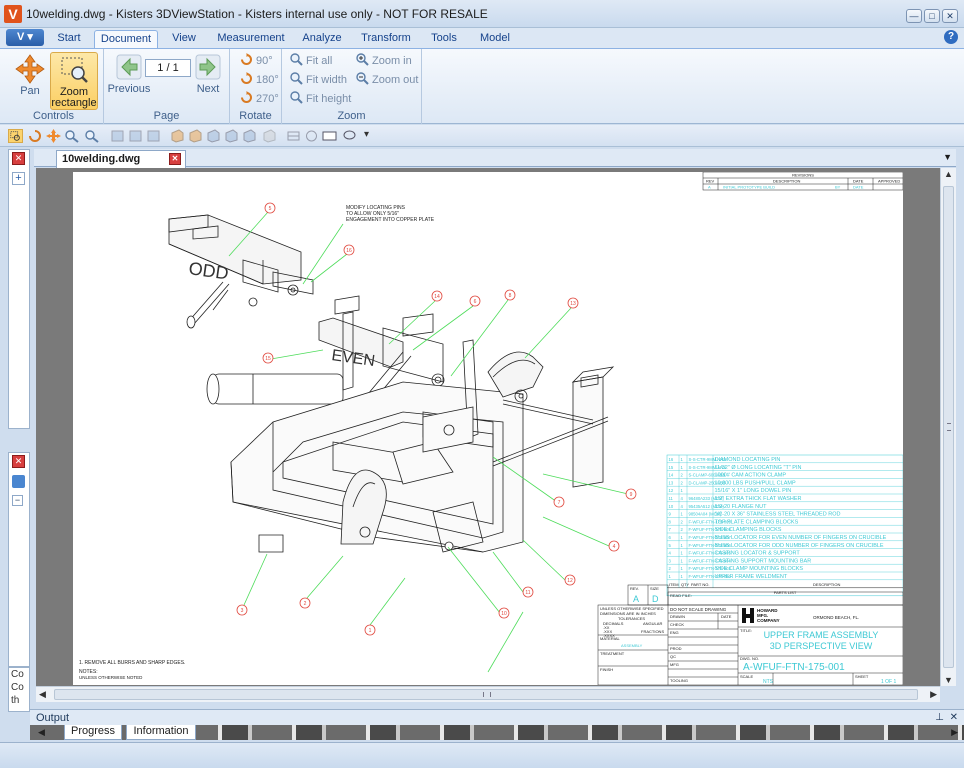 The image size is (964, 768). What do you see at coordinates (933, 694) in the screenshot?
I see `scroll-right-icon: ▶` at bounding box center [933, 694].